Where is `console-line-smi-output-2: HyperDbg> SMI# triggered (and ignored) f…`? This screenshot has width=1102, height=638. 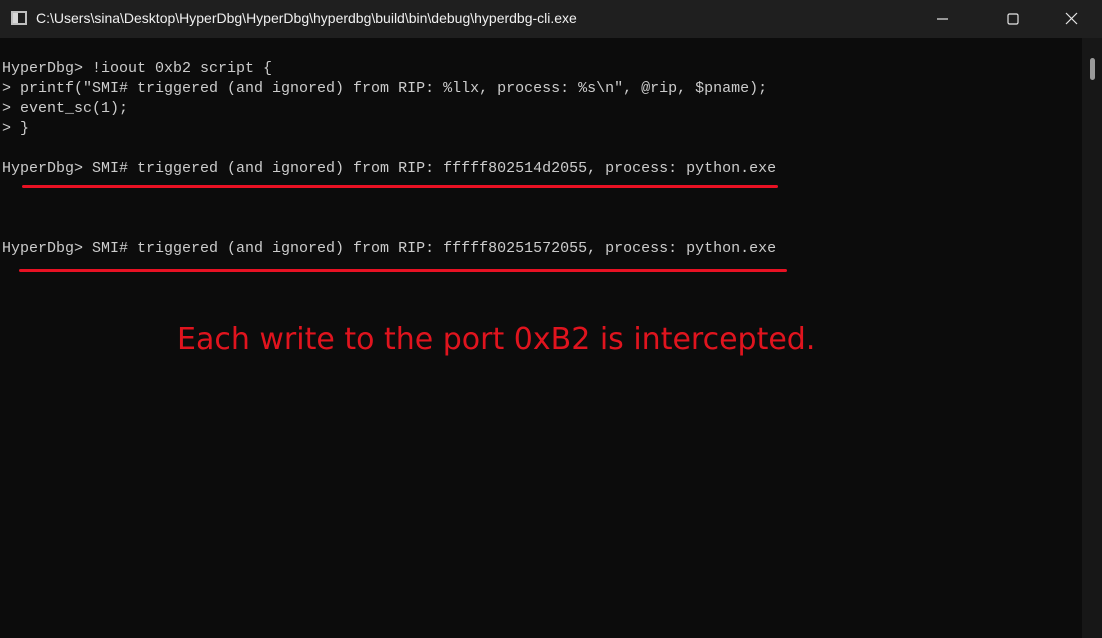 console-line-smi-output-2: HyperDbg> SMI# triggered (and ignored) f… is located at coordinates (389, 248).